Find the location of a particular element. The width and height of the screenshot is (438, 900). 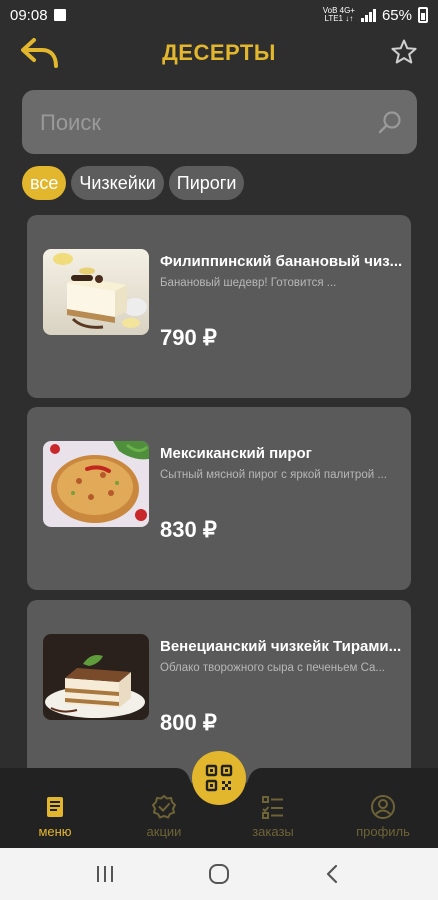

home-icon is located at coordinates (219, 874).